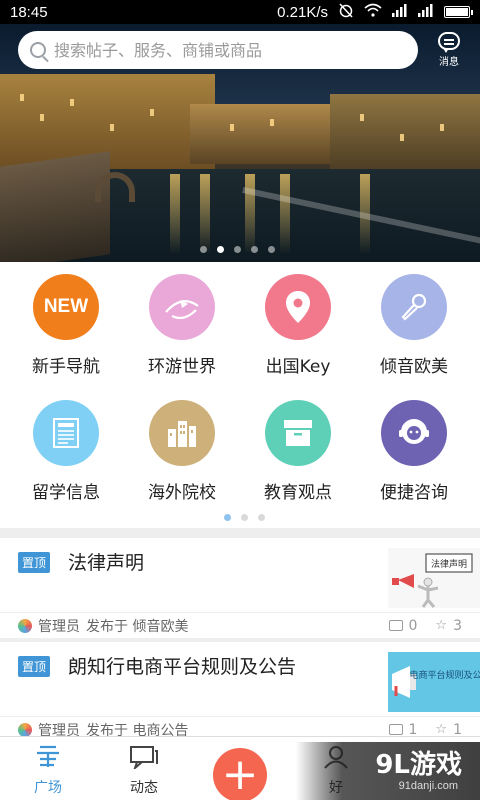 The width and height of the screenshot is (480, 800). I want to click on status-icons: 0.21K/s, so click(375, 12).